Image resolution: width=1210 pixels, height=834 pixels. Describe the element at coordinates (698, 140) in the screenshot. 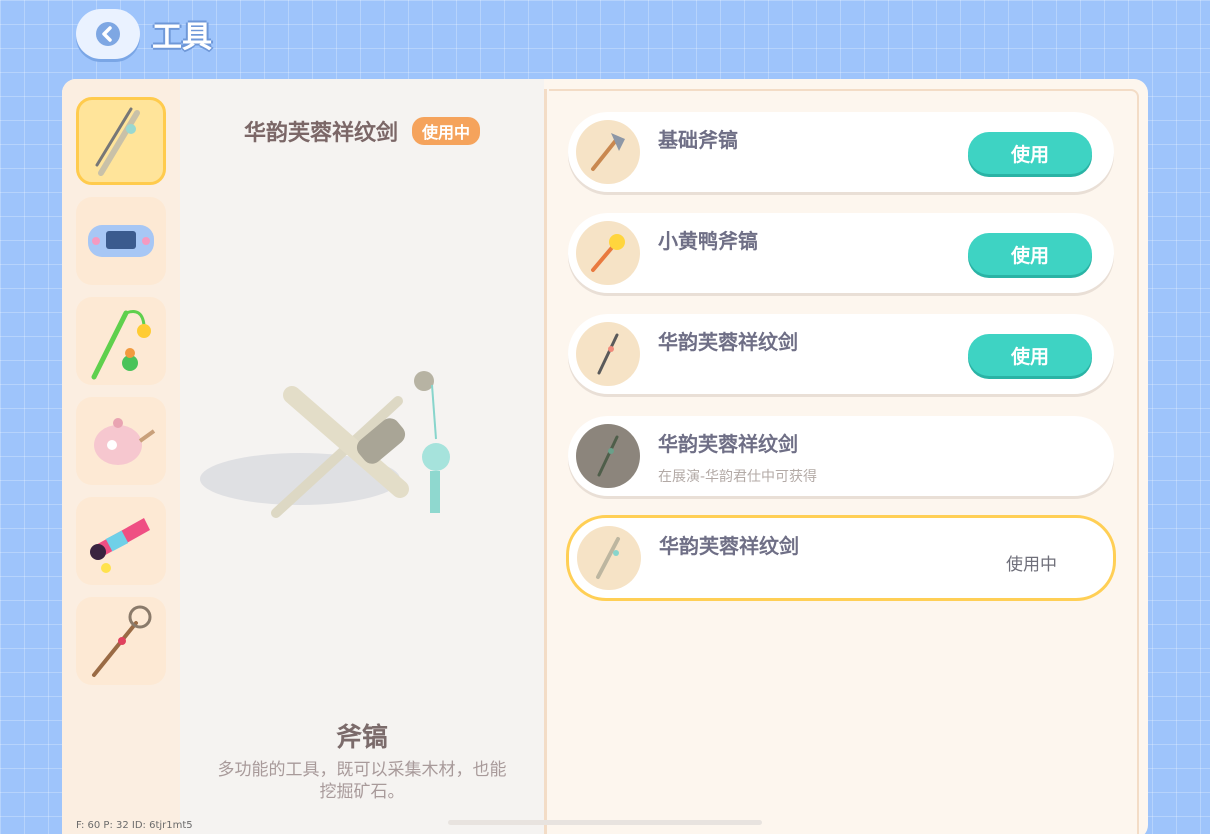

I see `item-name: 基础斧镐` at that location.